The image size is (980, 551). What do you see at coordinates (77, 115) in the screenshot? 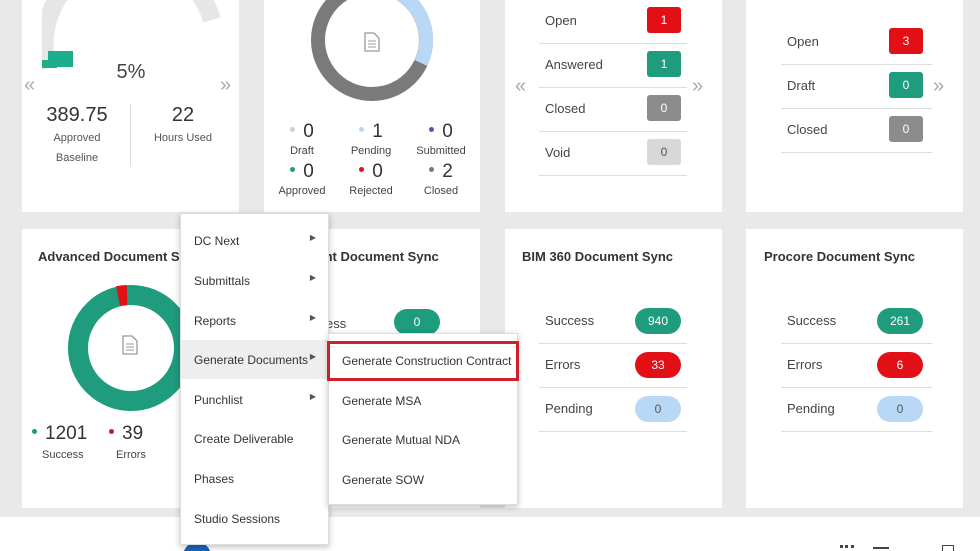
I see `approved-value: 389.75` at bounding box center [77, 115].